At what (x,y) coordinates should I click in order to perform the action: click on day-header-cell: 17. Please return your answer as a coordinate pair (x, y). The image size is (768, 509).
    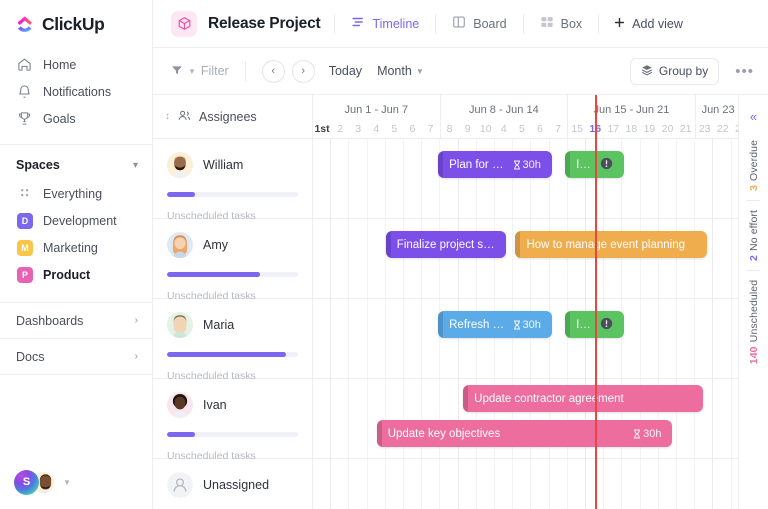
    Looking at the image, I should click on (613, 128).